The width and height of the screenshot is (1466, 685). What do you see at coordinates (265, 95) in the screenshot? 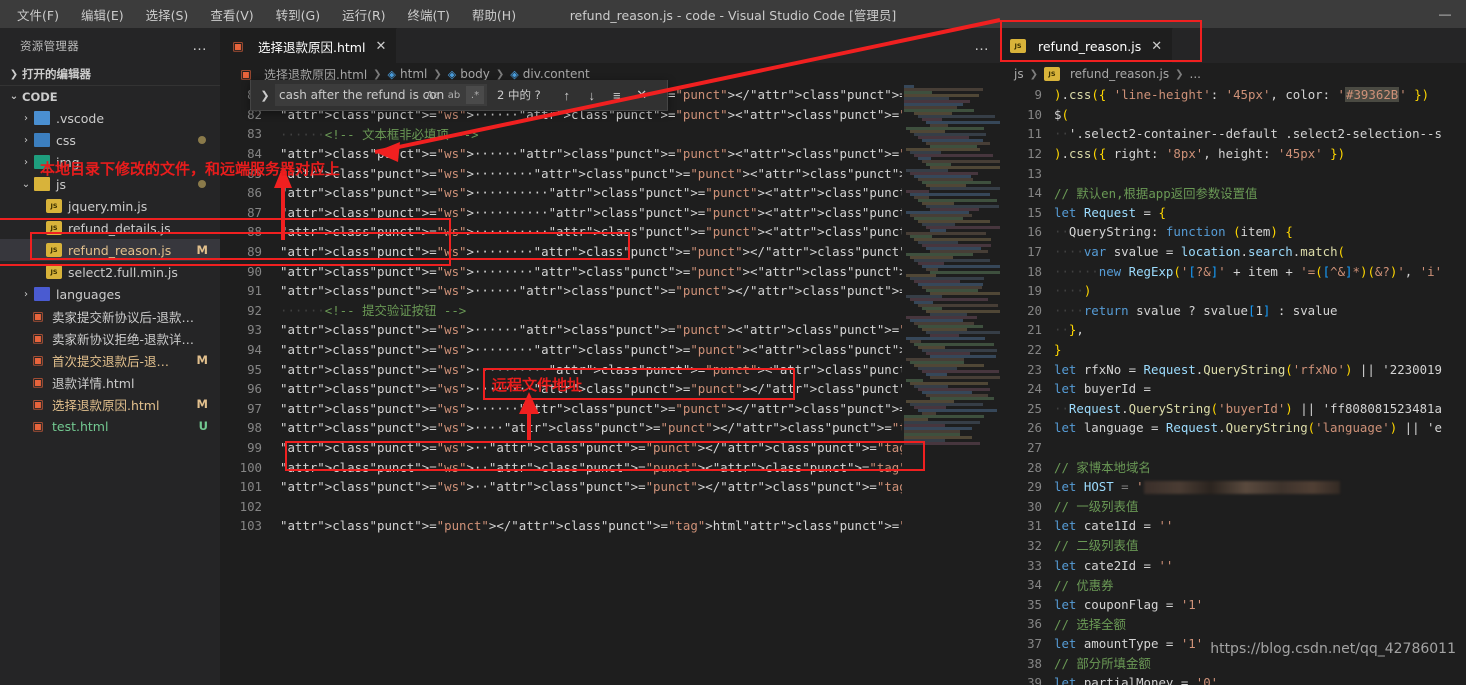
I see `find-expand-icon: ❯` at bounding box center [265, 95].